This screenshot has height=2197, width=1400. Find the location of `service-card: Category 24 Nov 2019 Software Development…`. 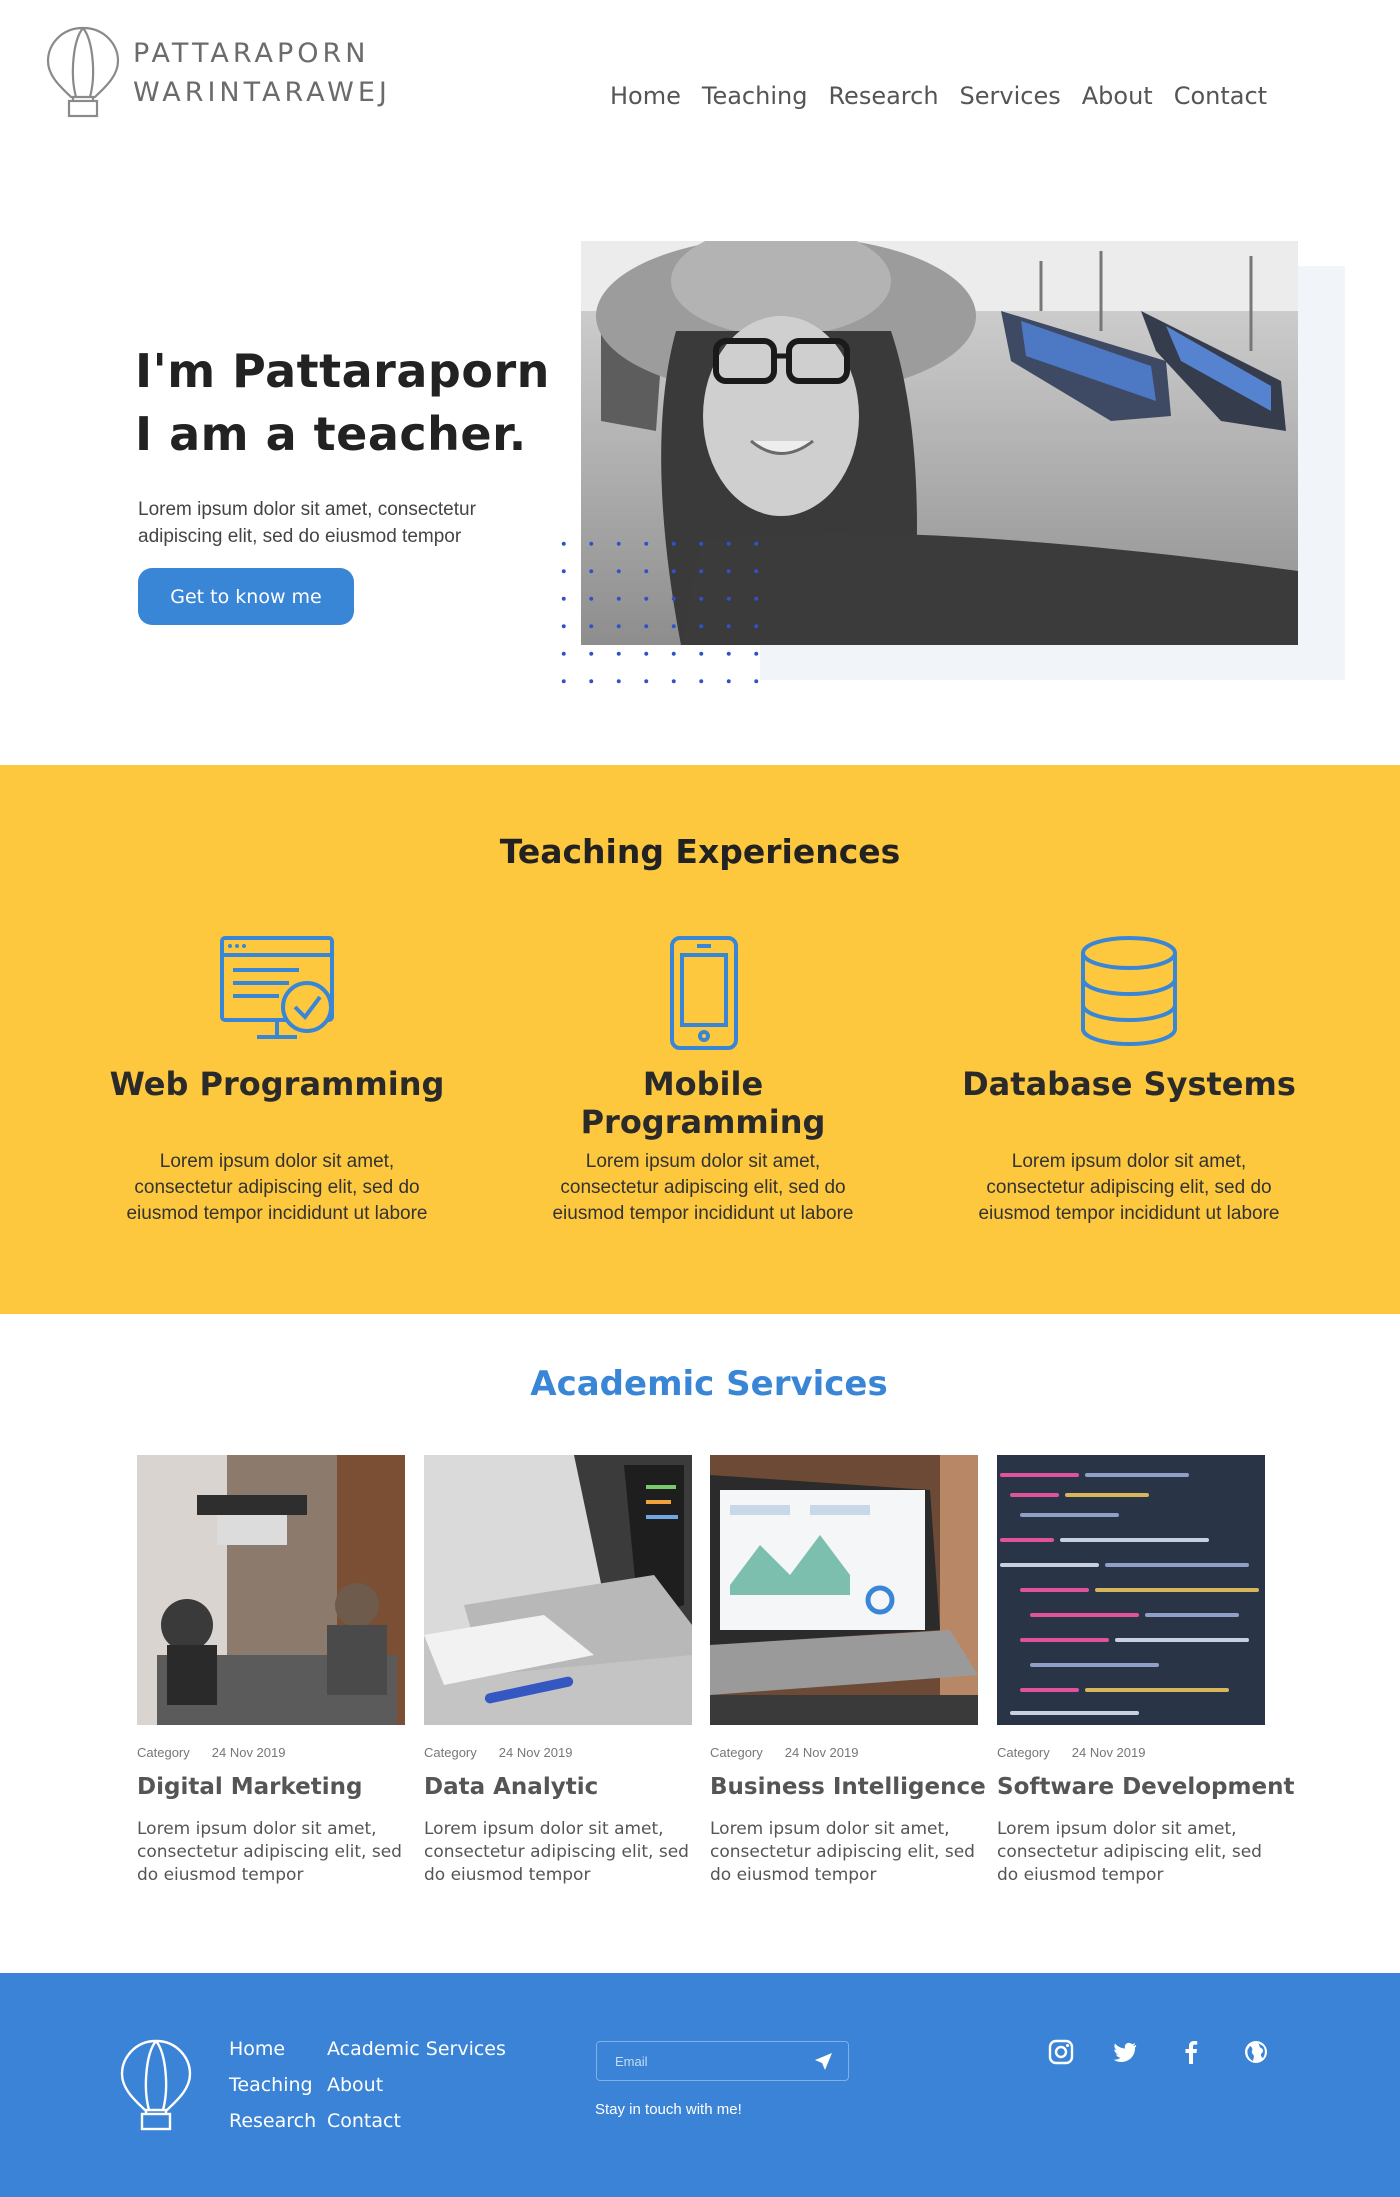

service-card: Category 24 Nov 2019 Software Development… is located at coordinates (1145, 1671).